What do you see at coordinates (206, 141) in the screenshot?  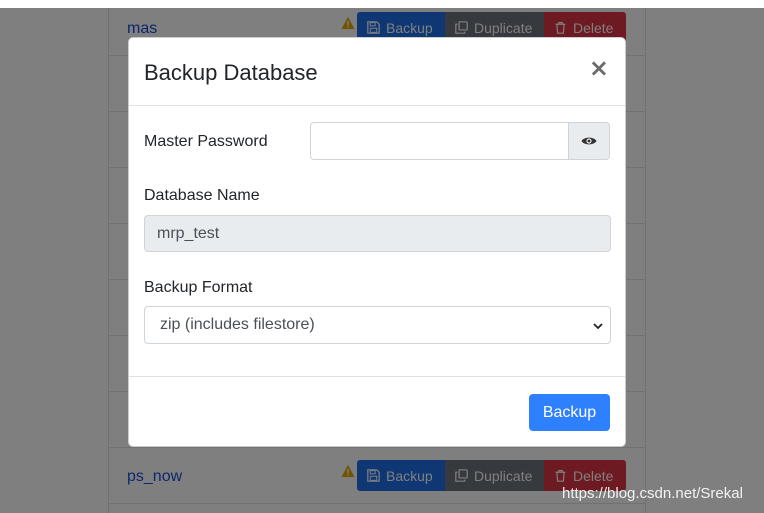 I see `master-password-label: Master Password` at bounding box center [206, 141].